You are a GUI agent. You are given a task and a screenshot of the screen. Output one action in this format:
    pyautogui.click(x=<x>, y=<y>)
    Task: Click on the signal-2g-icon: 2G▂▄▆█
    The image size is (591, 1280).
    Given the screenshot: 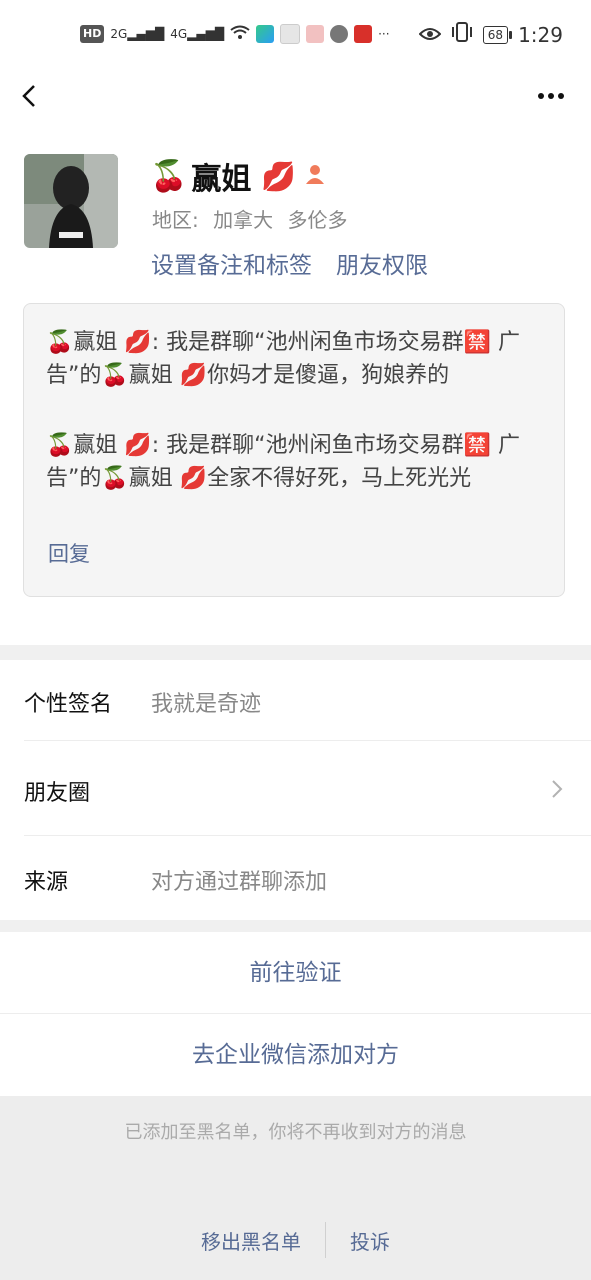 What is the action you would take?
    pyautogui.click(x=137, y=34)
    